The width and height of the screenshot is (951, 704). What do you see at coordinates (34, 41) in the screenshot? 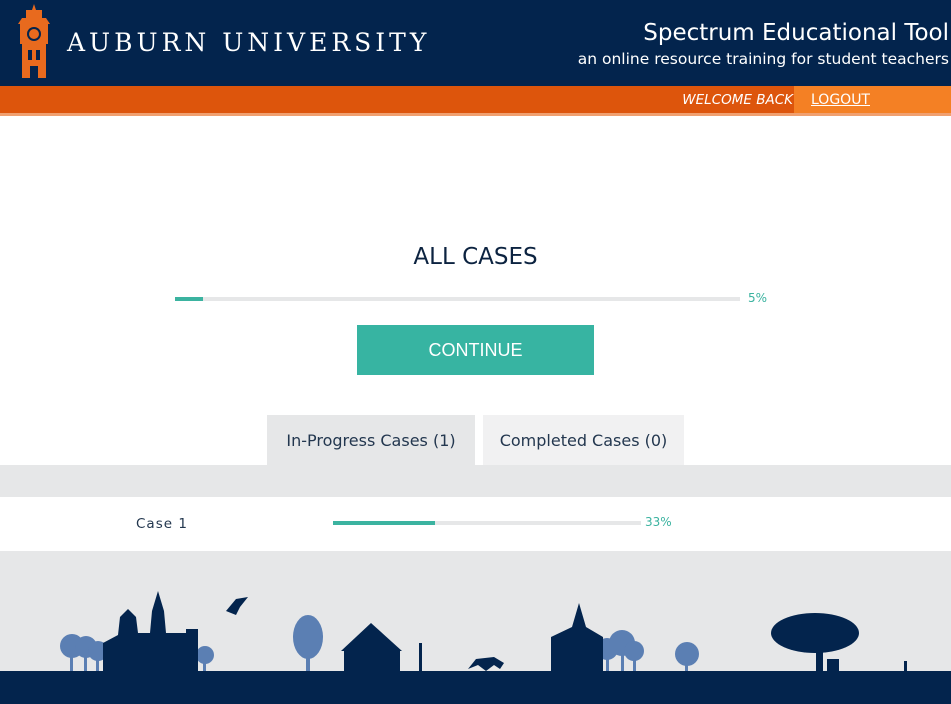
I see `clock-tower-icon` at bounding box center [34, 41].